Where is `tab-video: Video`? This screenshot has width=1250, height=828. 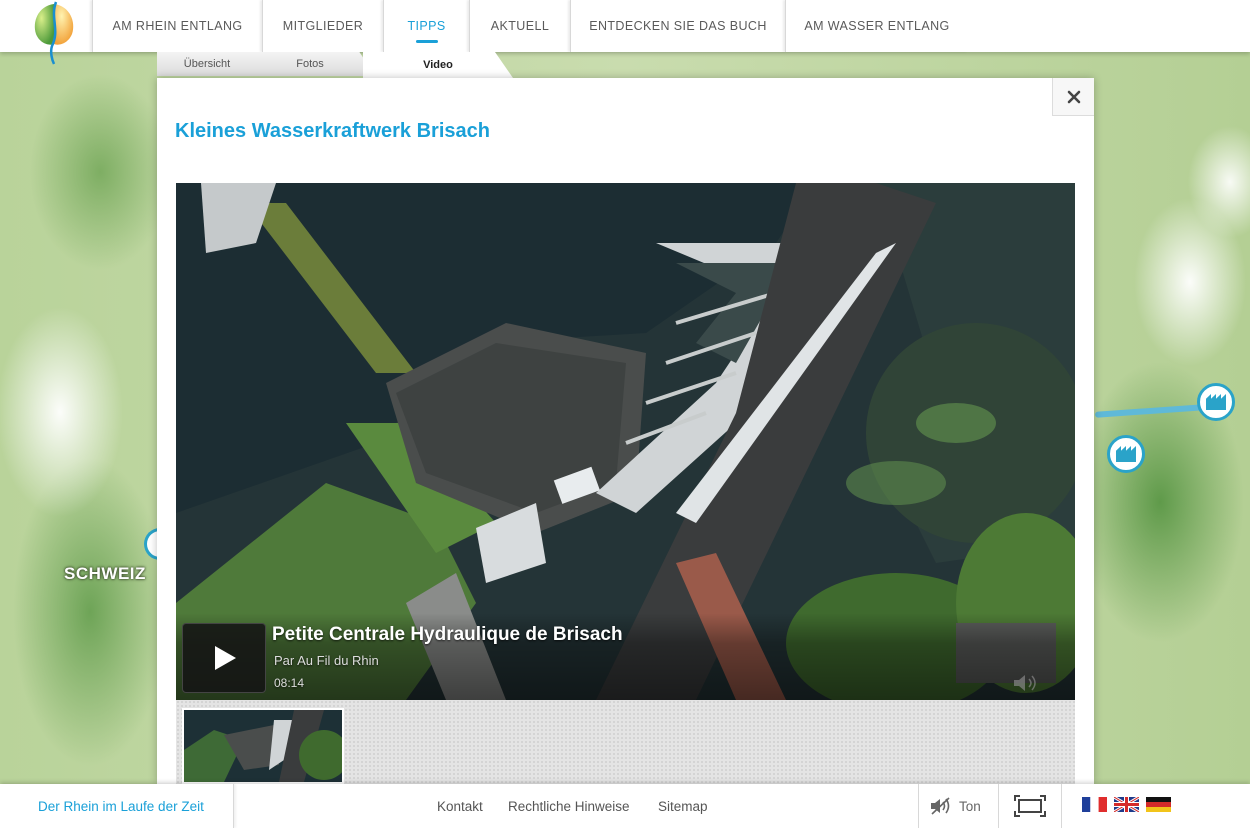 tab-video: Video is located at coordinates (438, 65).